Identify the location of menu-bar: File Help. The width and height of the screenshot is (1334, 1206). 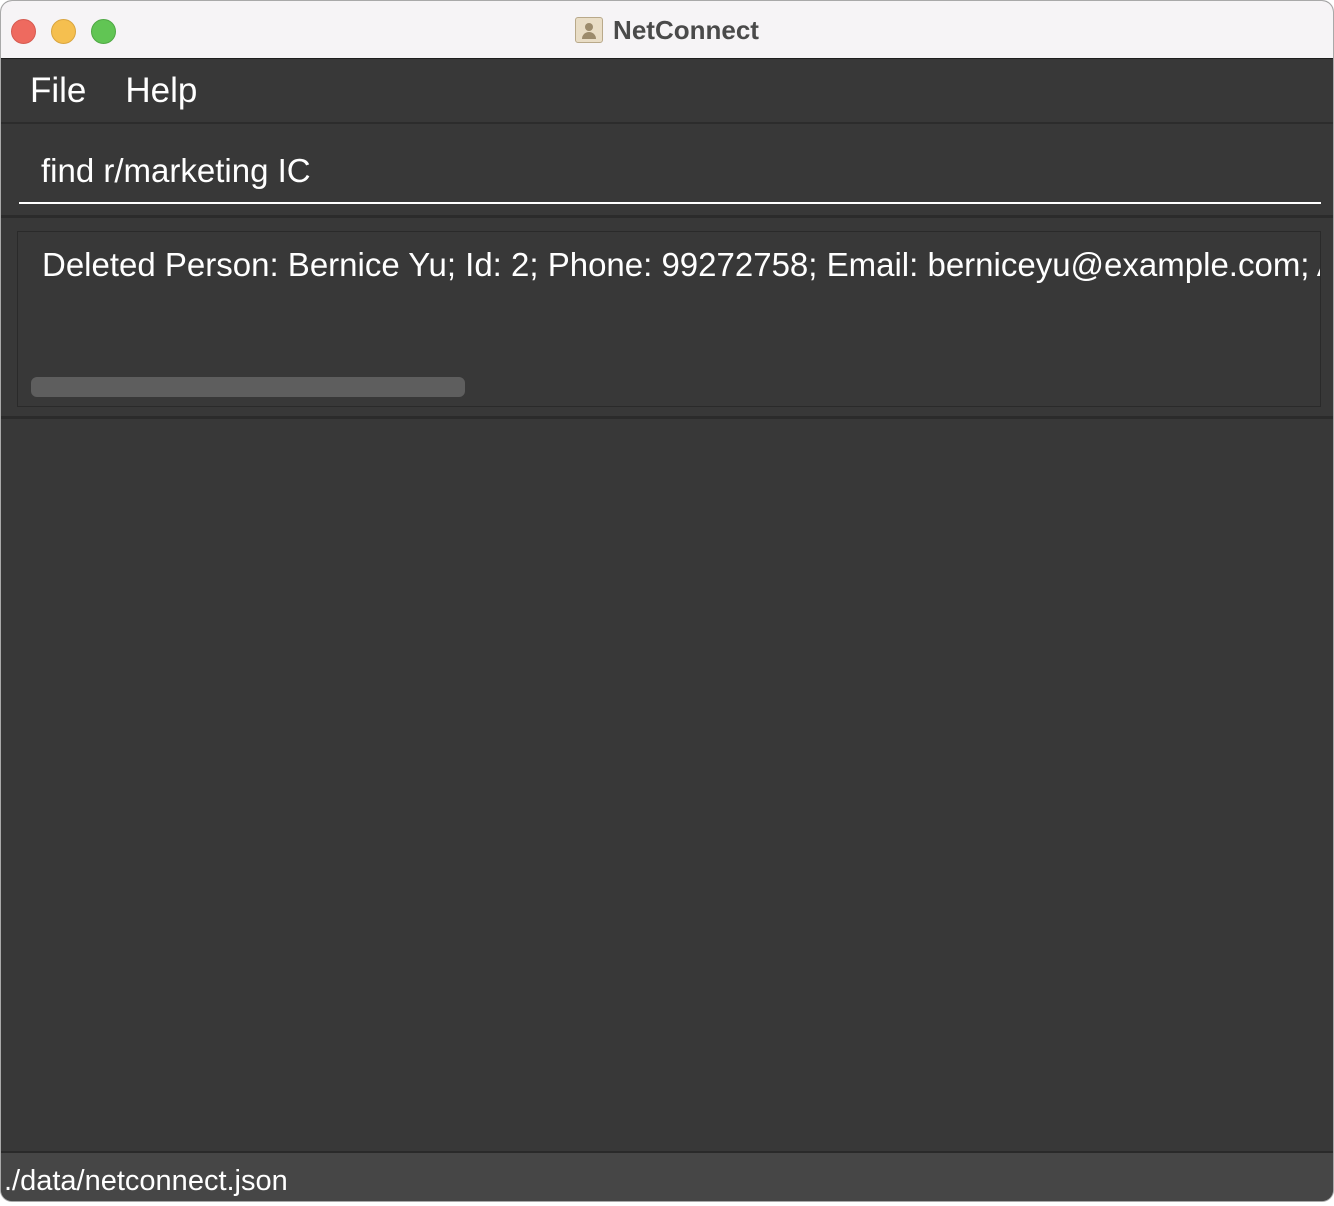
(667, 92).